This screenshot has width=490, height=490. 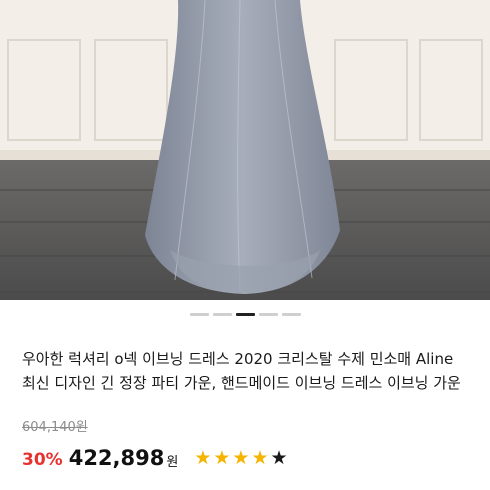 What do you see at coordinates (42, 460) in the screenshot?
I see `discount-rate: 30%` at bounding box center [42, 460].